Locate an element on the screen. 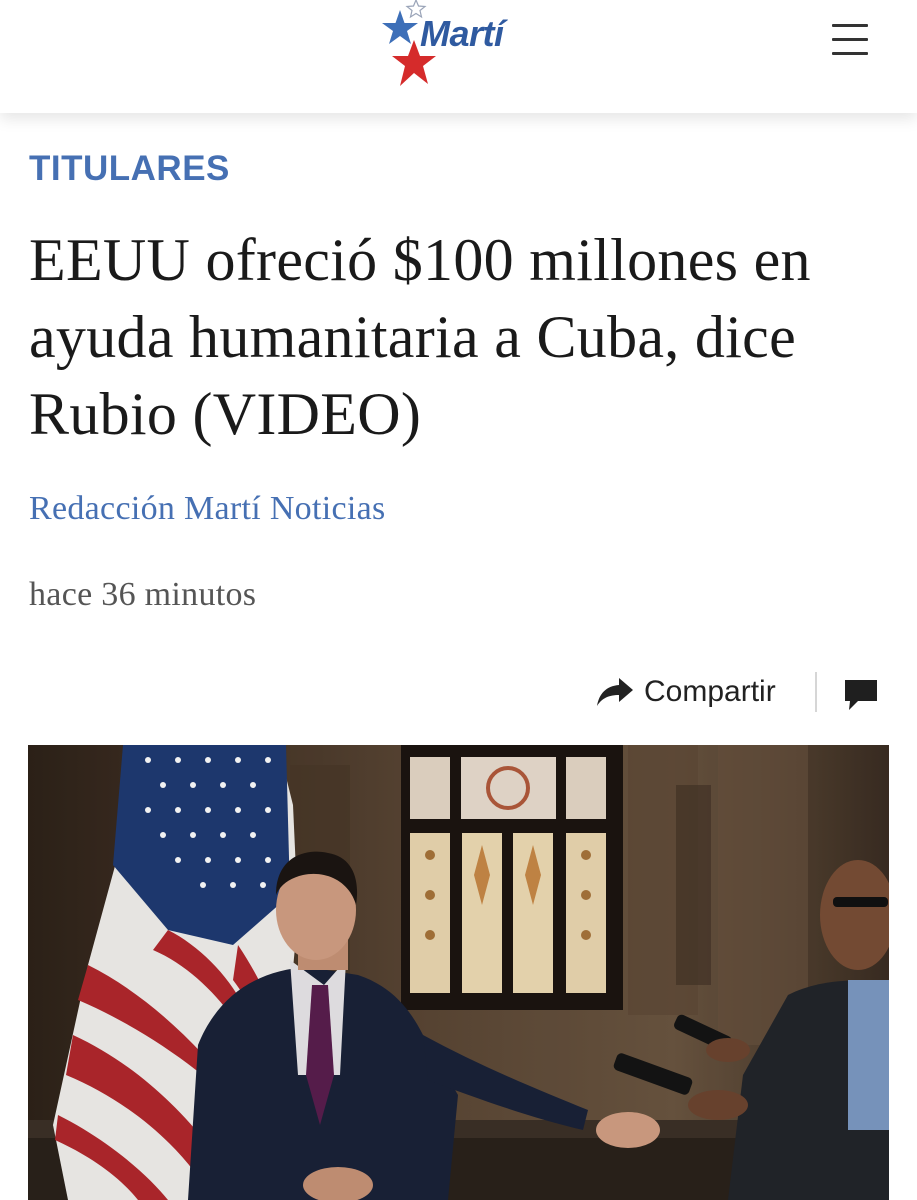  category-link: TITULARES is located at coordinates (129, 169).